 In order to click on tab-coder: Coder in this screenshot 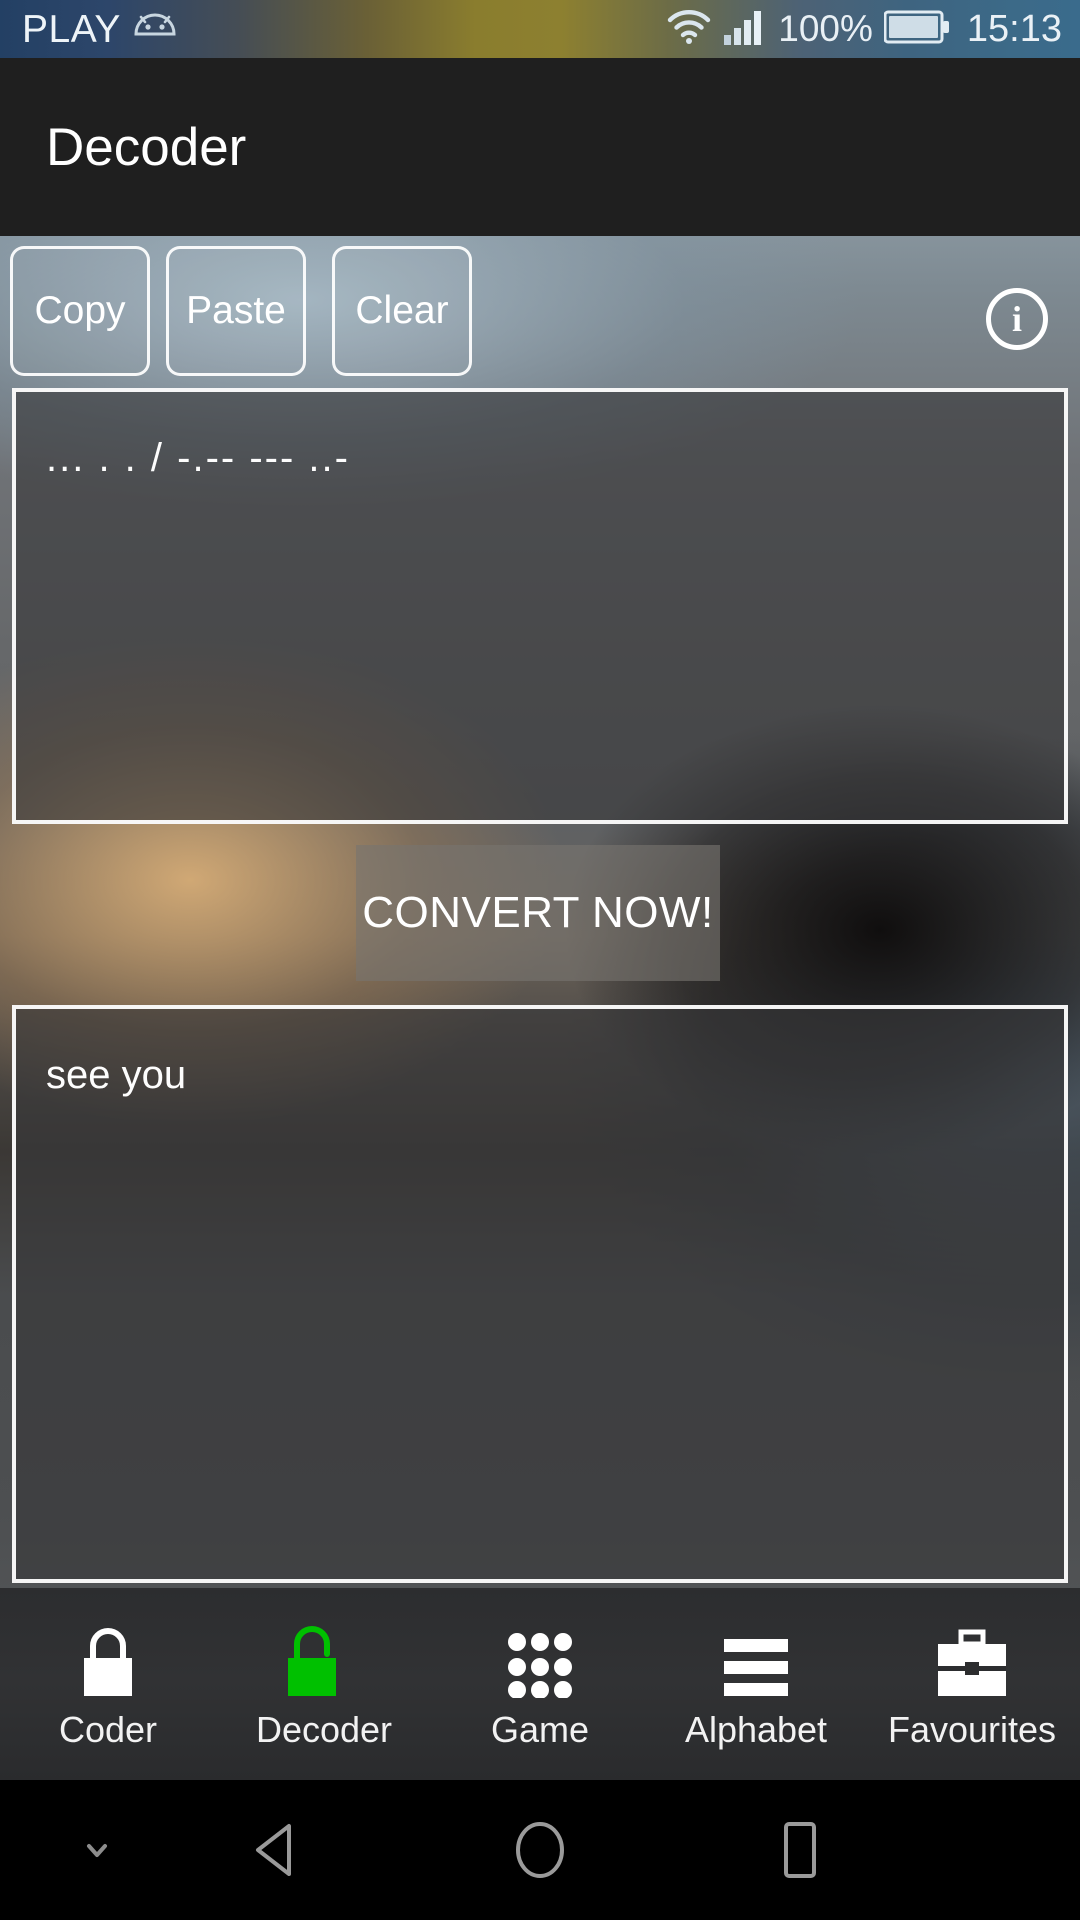, I will do `click(108, 1684)`.